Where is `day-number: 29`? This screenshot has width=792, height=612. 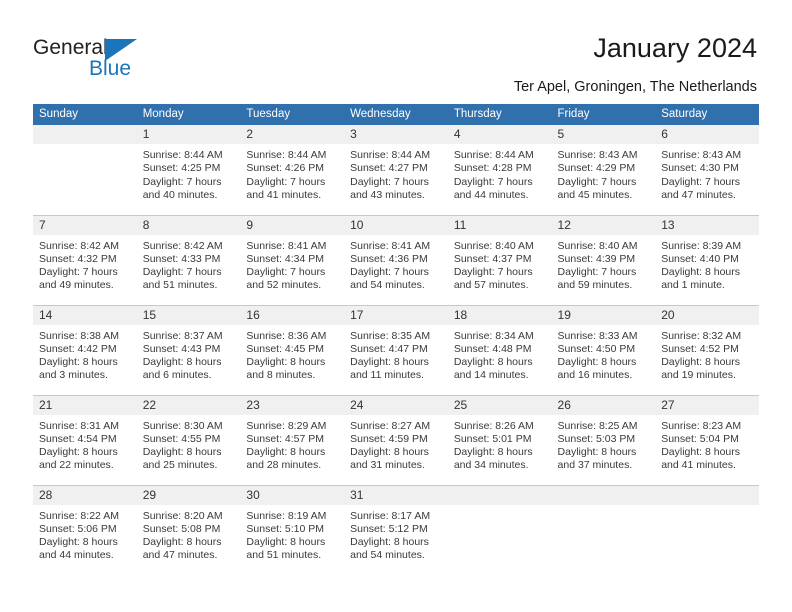 day-number: 29 is located at coordinates (188, 495).